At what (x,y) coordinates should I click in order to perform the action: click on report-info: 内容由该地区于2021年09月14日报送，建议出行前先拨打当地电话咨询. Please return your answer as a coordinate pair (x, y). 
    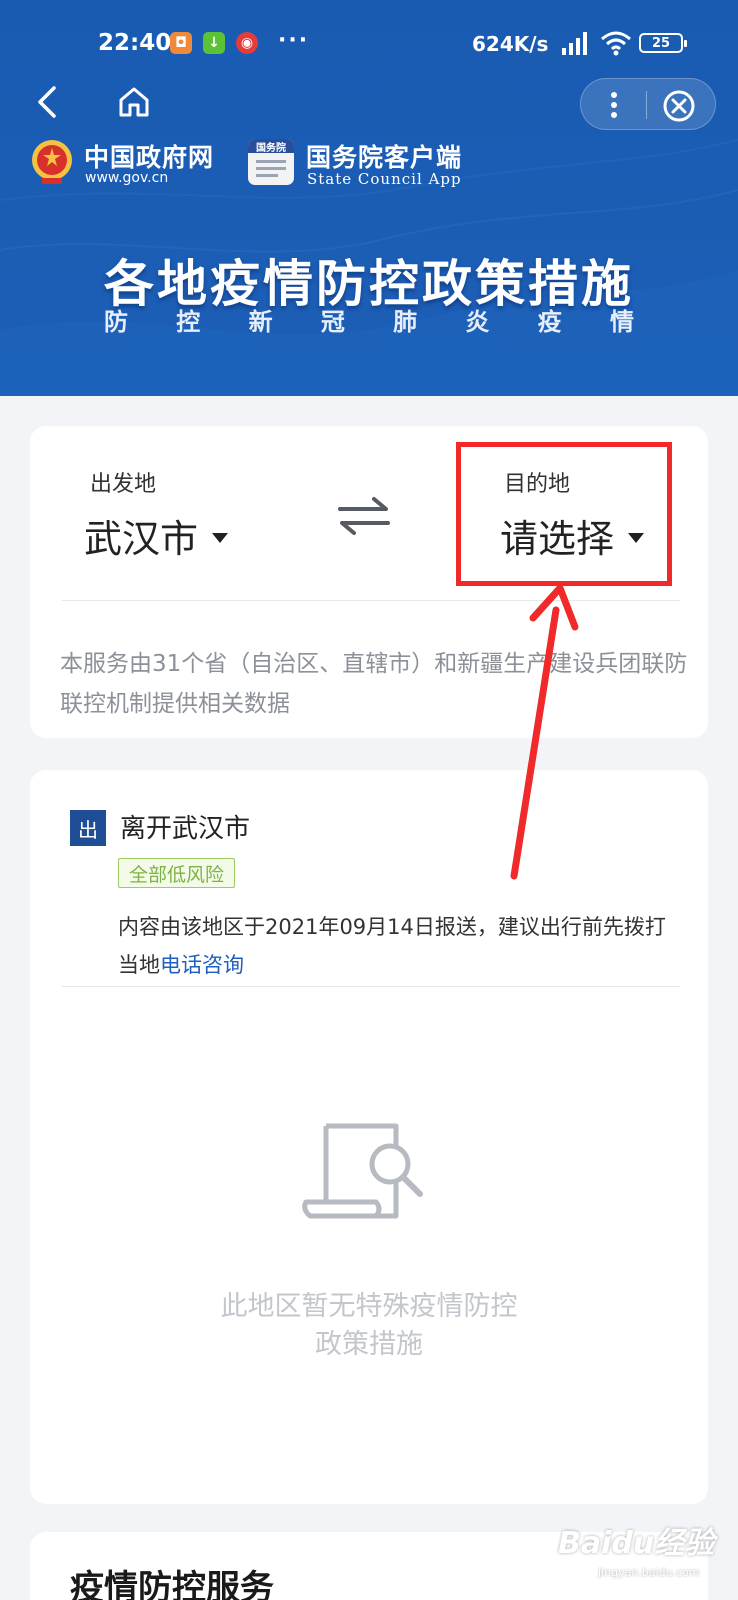
    Looking at the image, I should click on (398, 946).